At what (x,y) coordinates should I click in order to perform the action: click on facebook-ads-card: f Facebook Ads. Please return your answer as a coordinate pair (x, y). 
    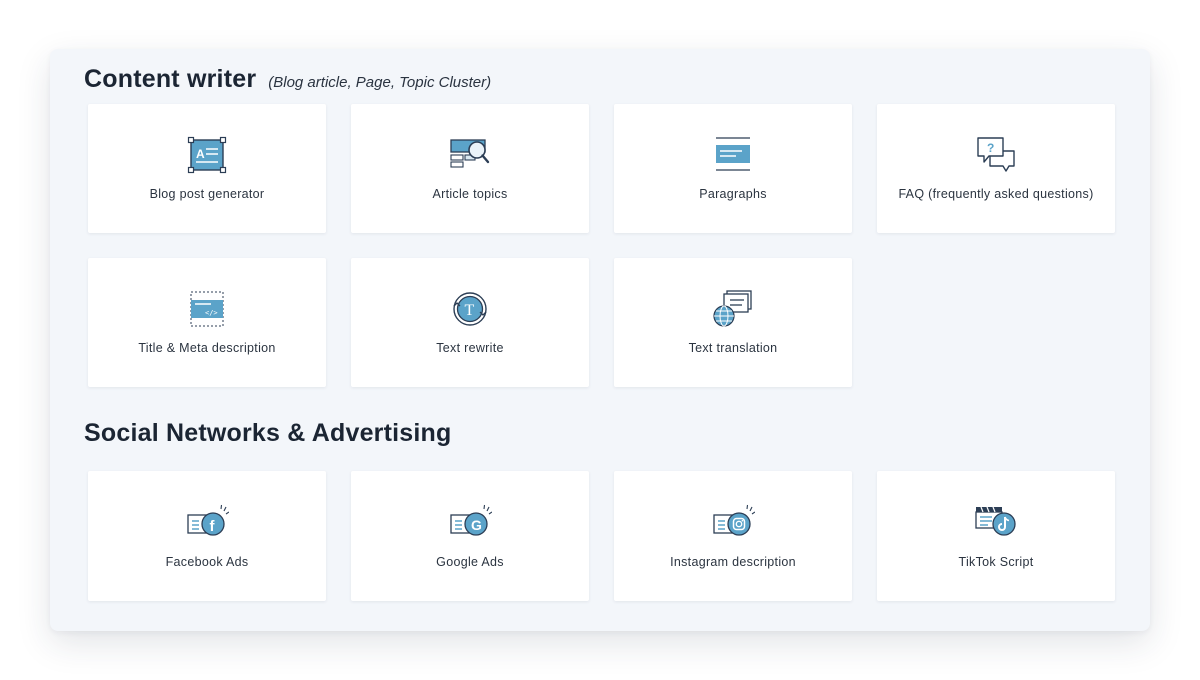
    Looking at the image, I should click on (207, 536).